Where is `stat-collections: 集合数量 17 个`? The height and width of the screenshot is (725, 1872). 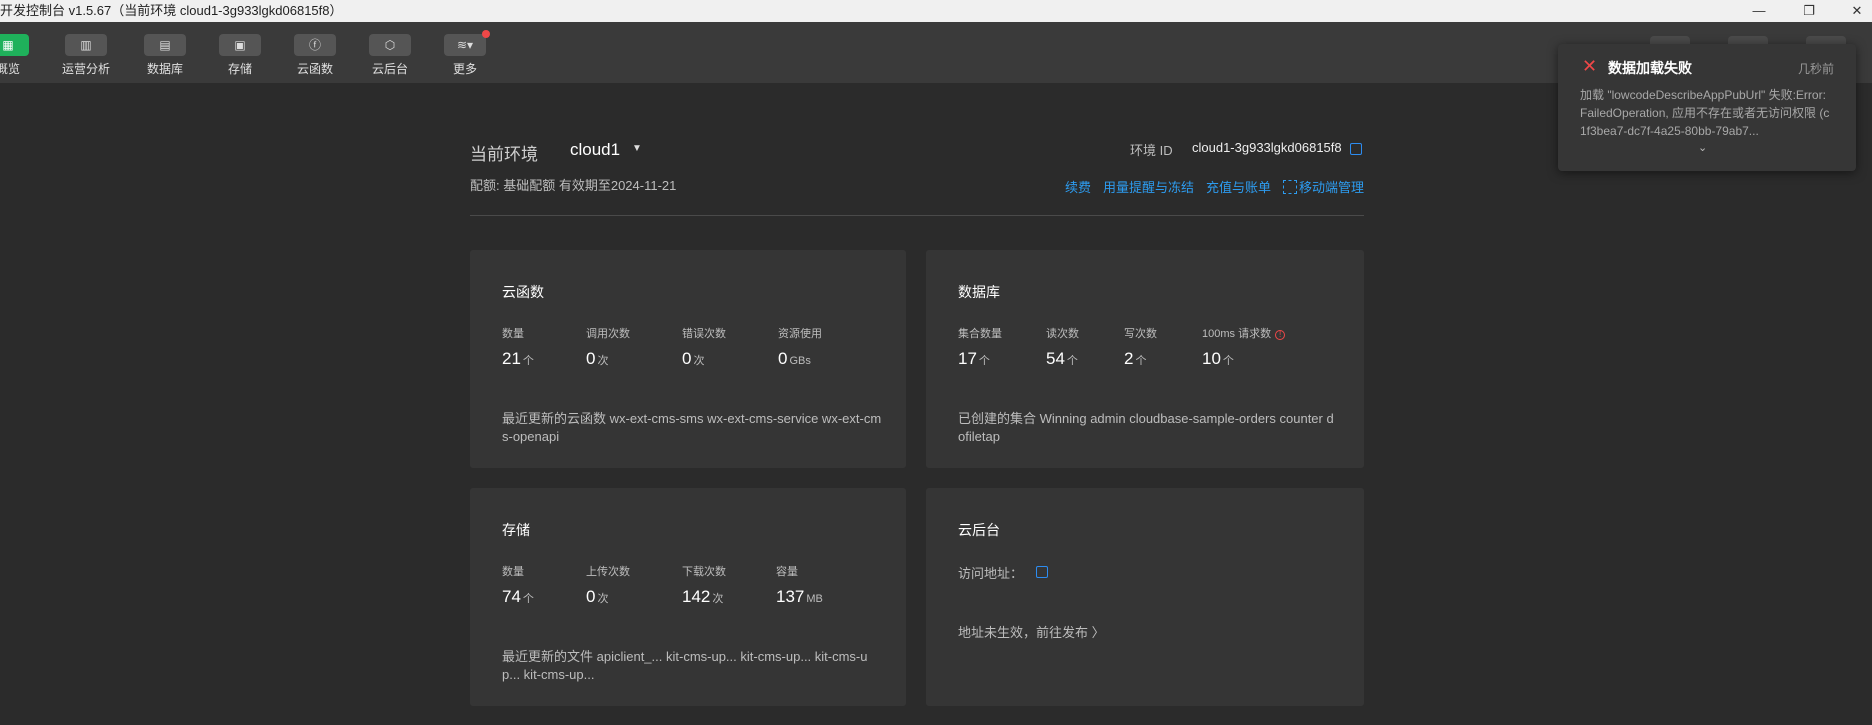 stat-collections: 集合数量 17 个 is located at coordinates (1003, 347).